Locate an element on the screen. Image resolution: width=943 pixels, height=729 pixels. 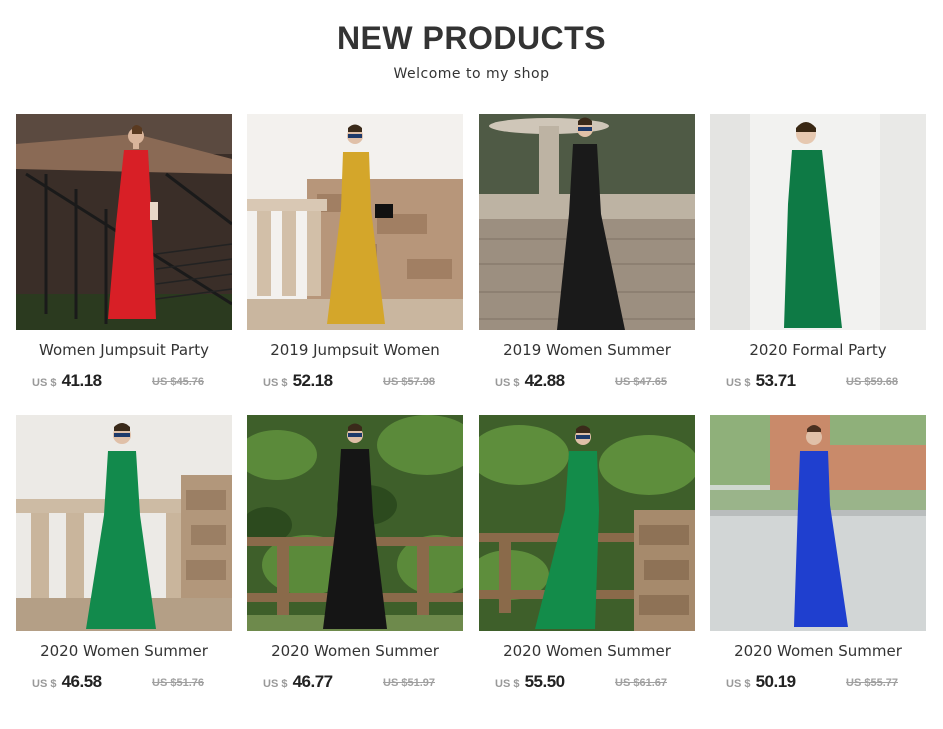
original-price: US $45.76 is located at coordinates (178, 382).